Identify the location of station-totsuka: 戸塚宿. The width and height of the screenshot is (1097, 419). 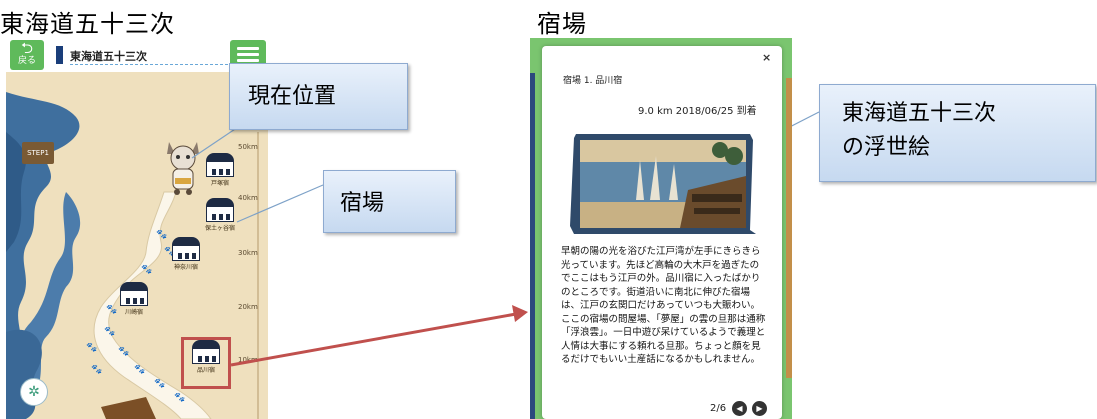
(220, 170).